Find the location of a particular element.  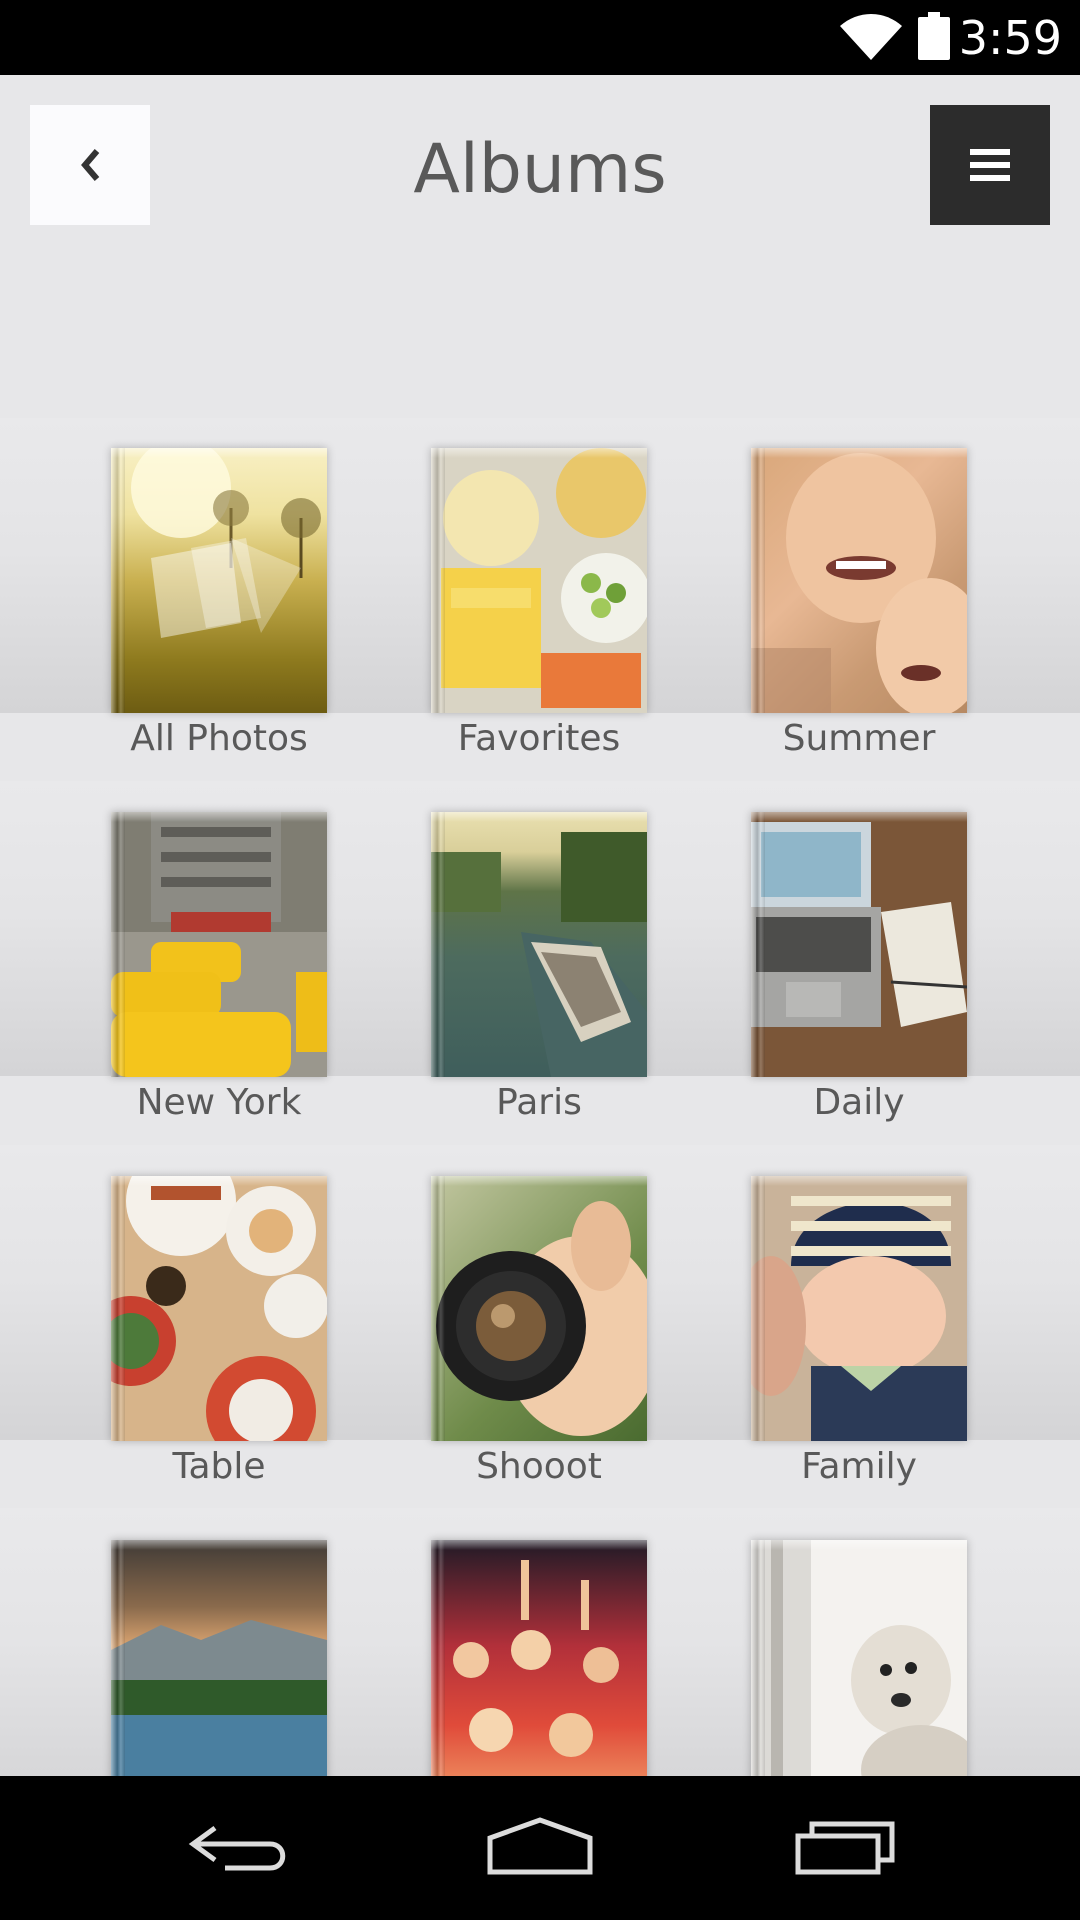

wifi-icon is located at coordinates (871, 37).